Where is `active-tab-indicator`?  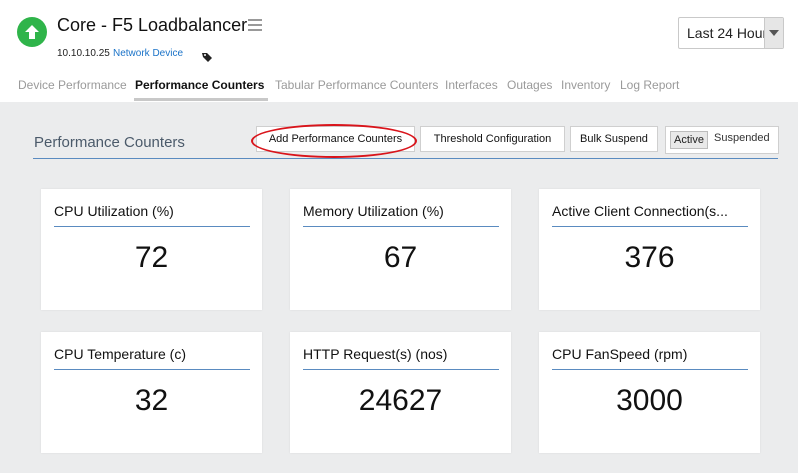 active-tab-indicator is located at coordinates (201, 99).